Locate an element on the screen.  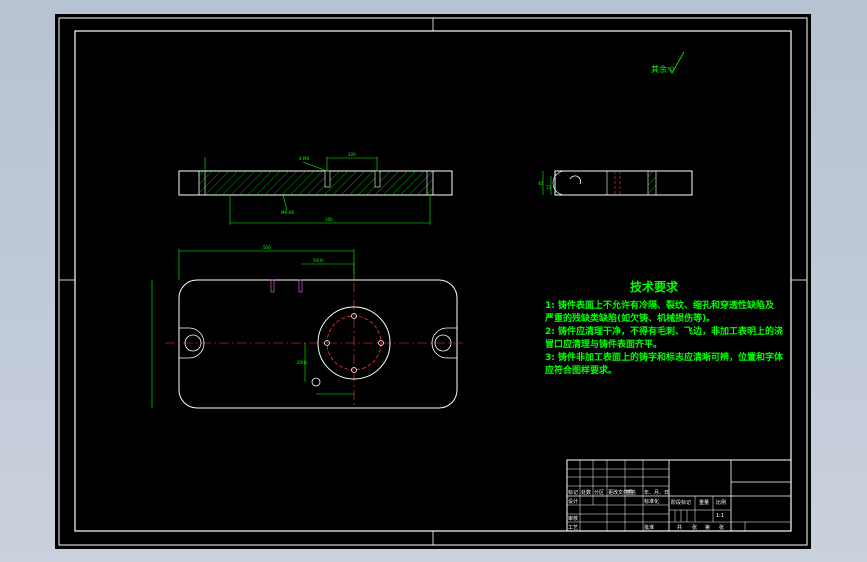
tech-req-line-5: 3: 铸件非加工表面上的铸字和标志应清晰可辨，位置和字体 is located at coordinates (664, 357).